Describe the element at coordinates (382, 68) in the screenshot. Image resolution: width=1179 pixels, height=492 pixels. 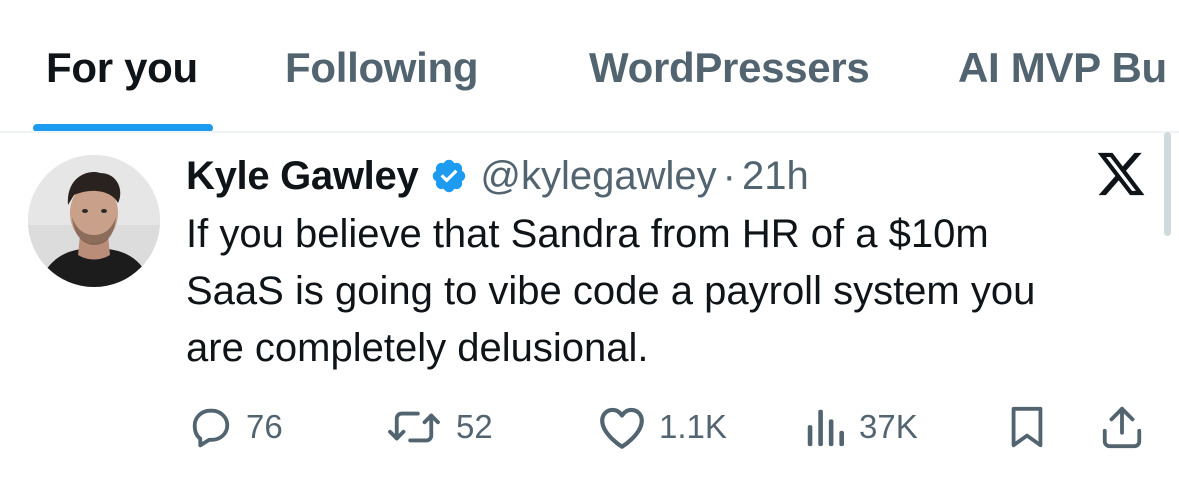
I see `tab-following: Following` at that location.